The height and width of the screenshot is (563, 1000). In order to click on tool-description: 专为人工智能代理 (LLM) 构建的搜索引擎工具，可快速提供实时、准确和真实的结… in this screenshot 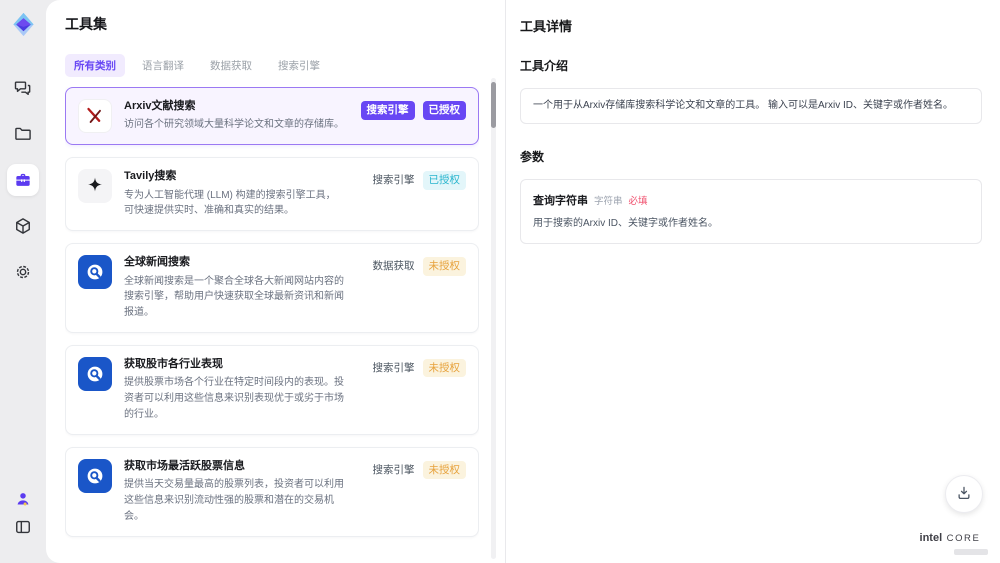, I will do `click(230, 203)`.